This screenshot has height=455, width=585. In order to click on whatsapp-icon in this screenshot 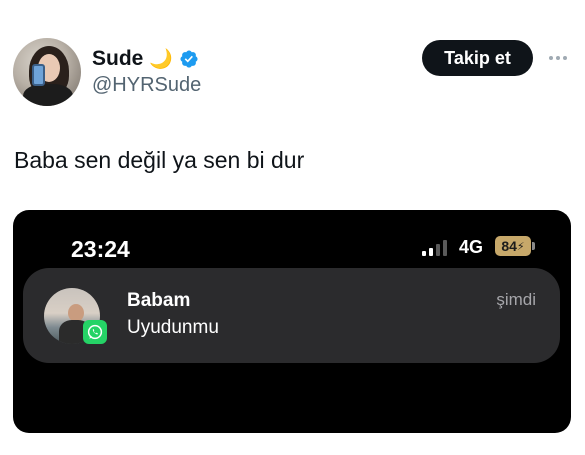, I will do `click(95, 332)`.